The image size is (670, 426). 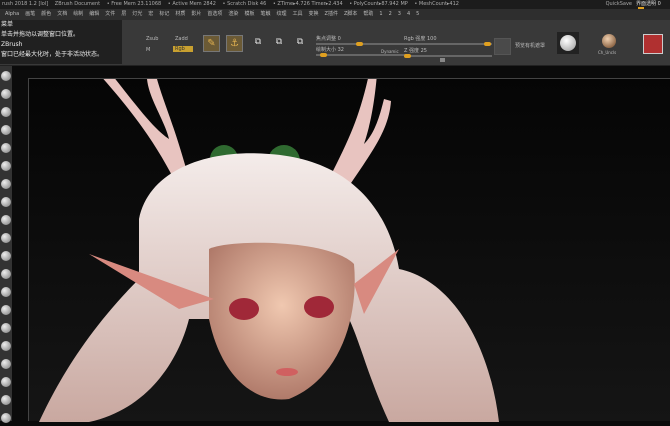 I want to click on menu-item: 影片, so click(x=196, y=14).